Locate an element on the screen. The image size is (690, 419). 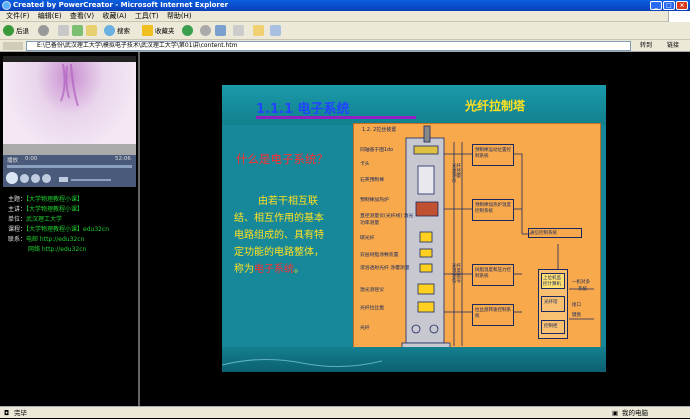
close-icon: × is located at coordinates (682, 5).